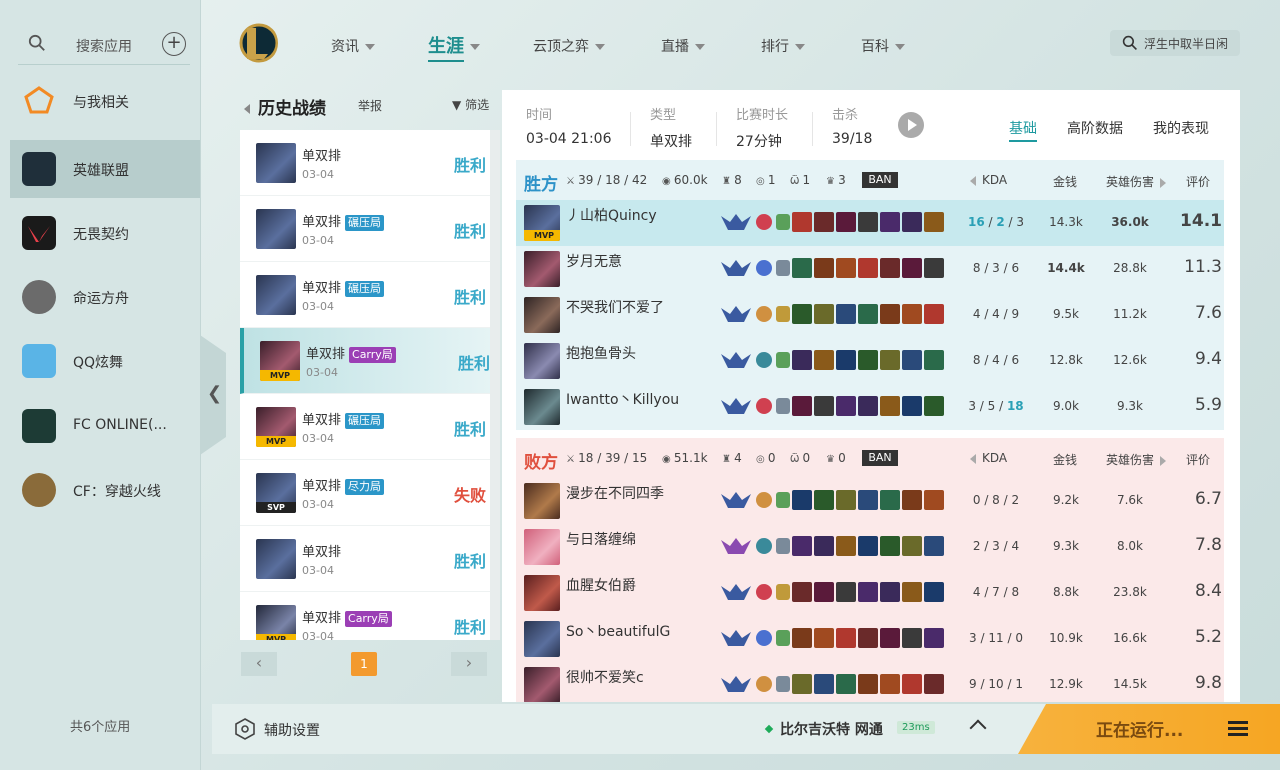 The image size is (1280, 770). Describe the element at coordinates (318, 438) in the screenshot. I see `match-date: 03-04` at that location.